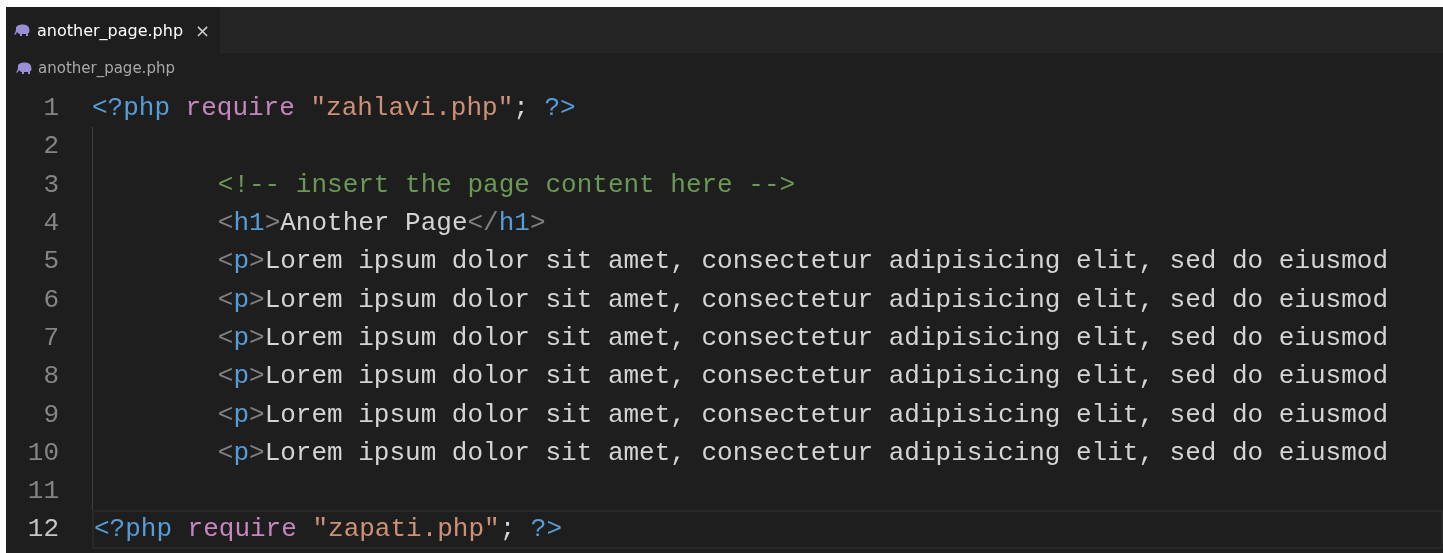  Describe the element at coordinates (106, 68) in the screenshot. I see `breadcrumb-file: another_page.php` at that location.